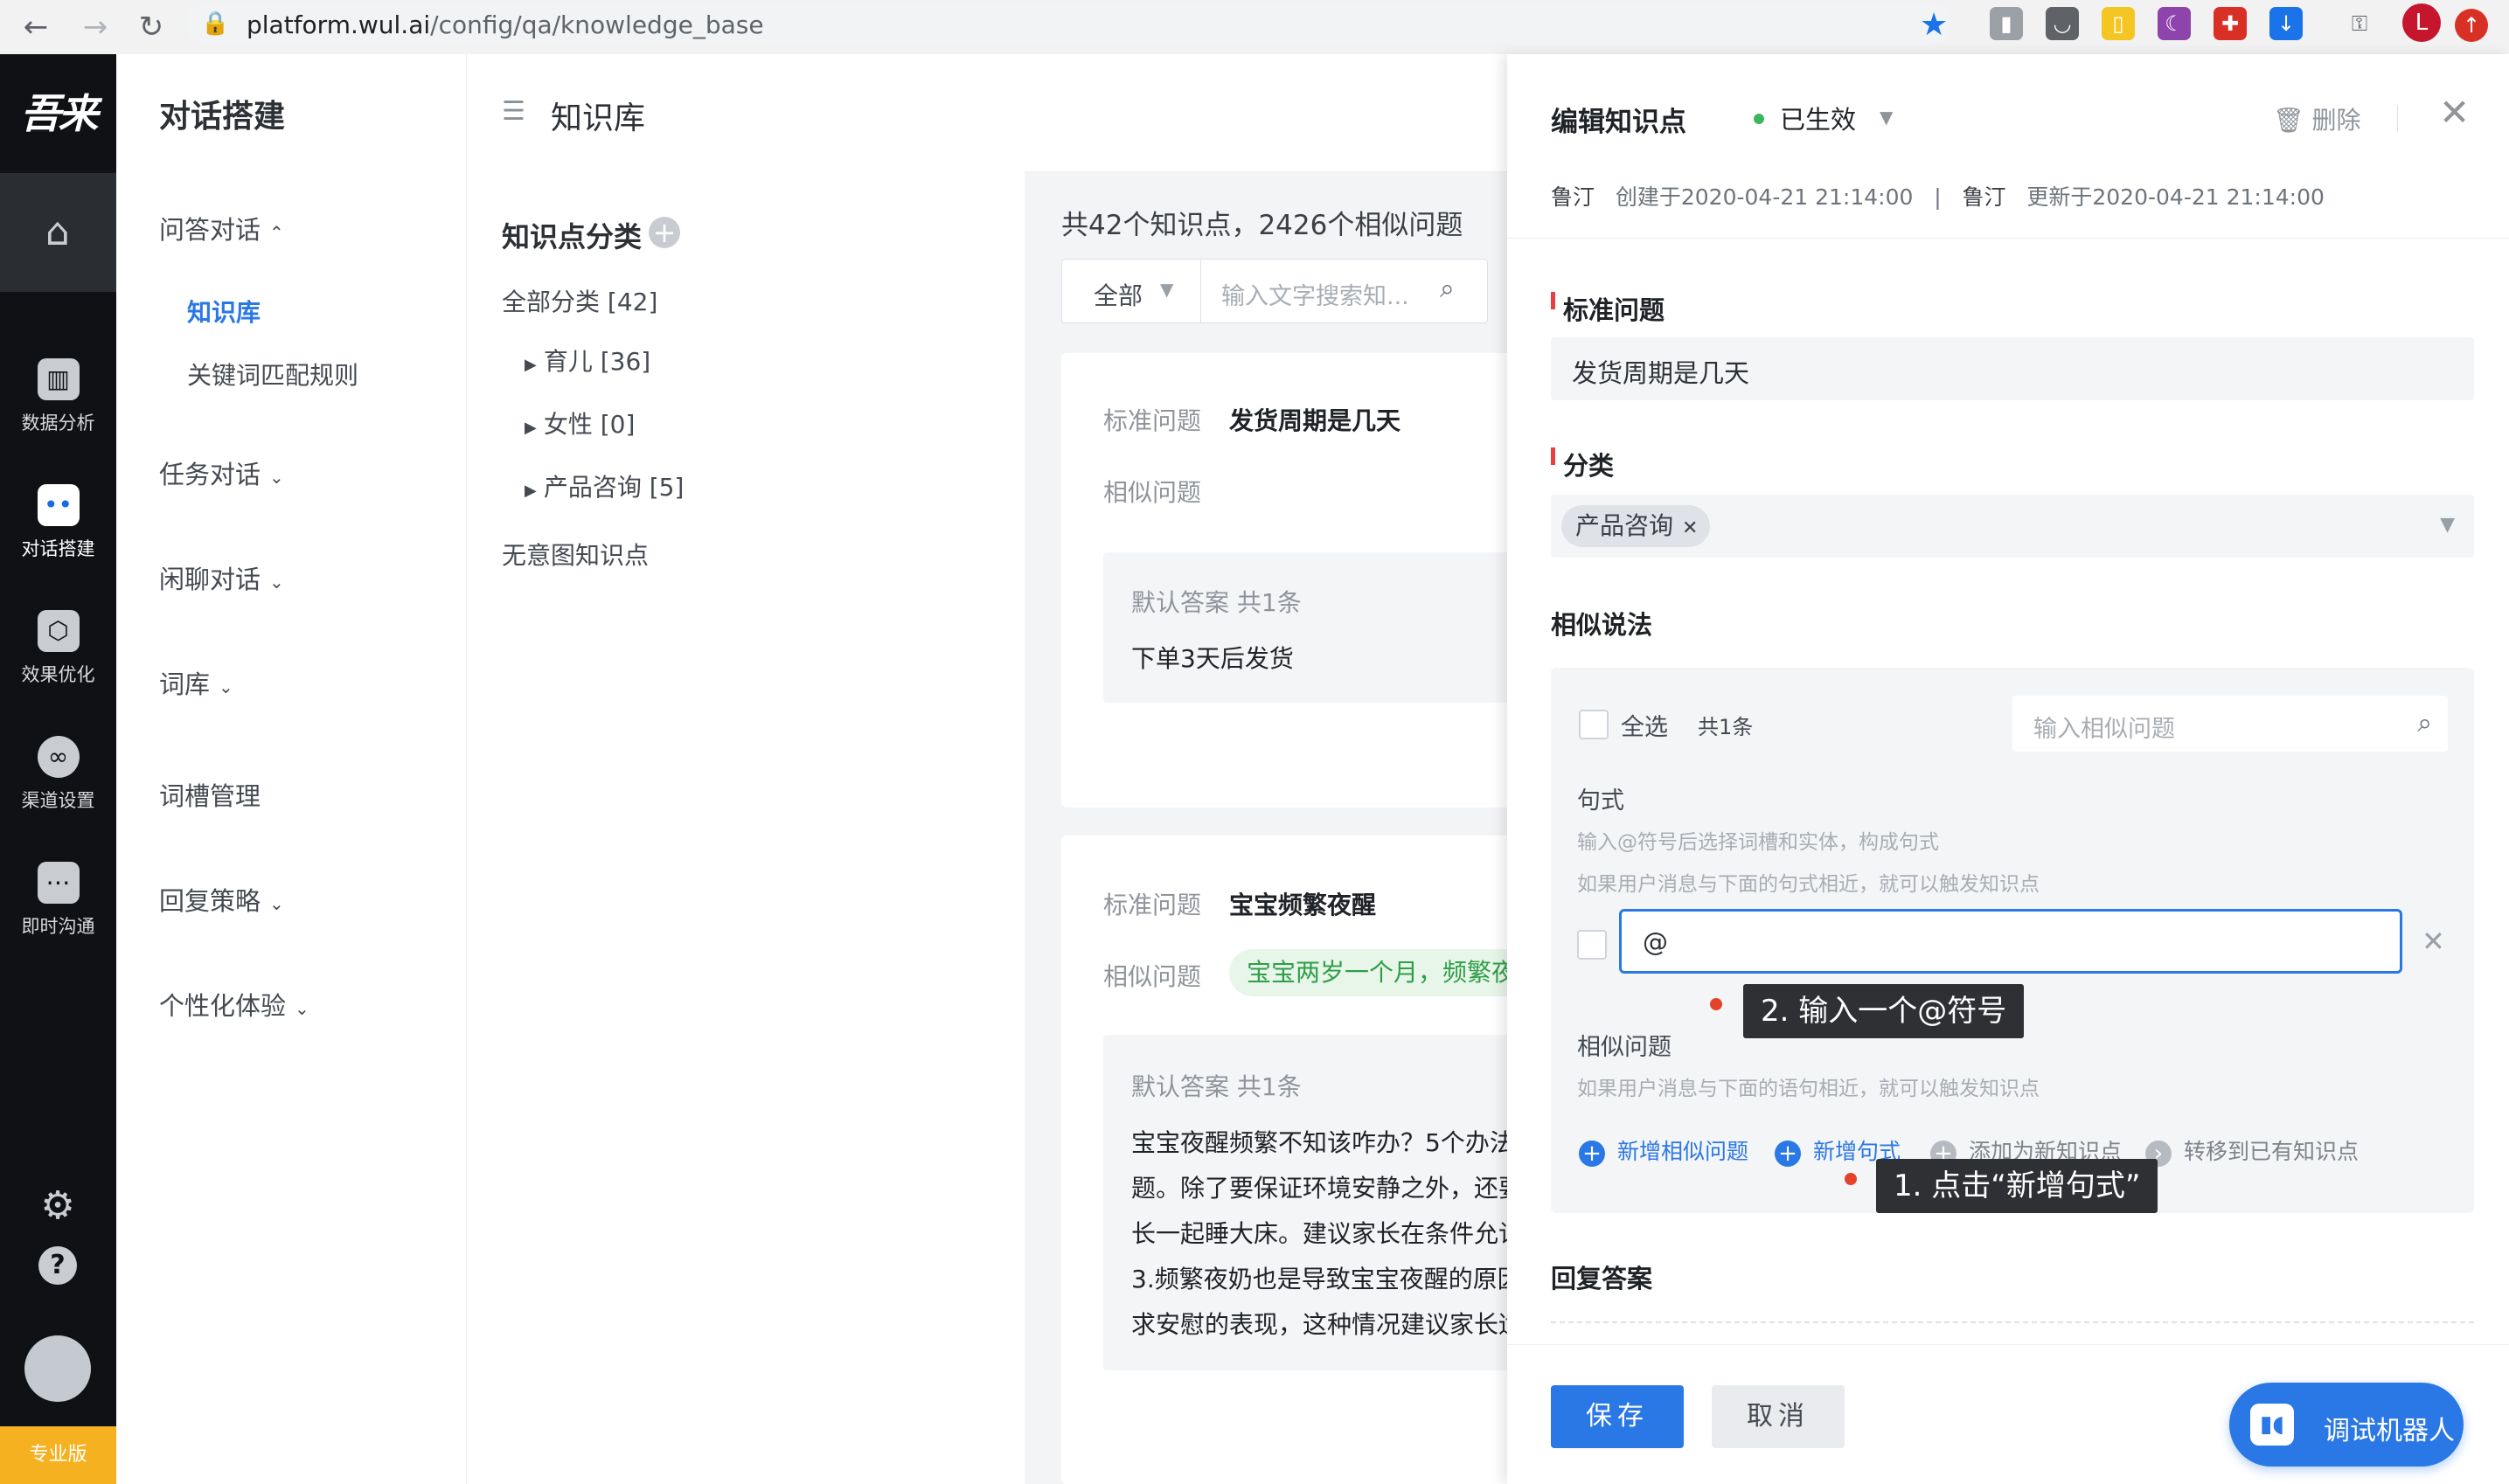 This screenshot has height=1484, width=2509. What do you see at coordinates (58, 648) in the screenshot?
I see `rail-item-optimize: ⬡ 效果优化` at bounding box center [58, 648].